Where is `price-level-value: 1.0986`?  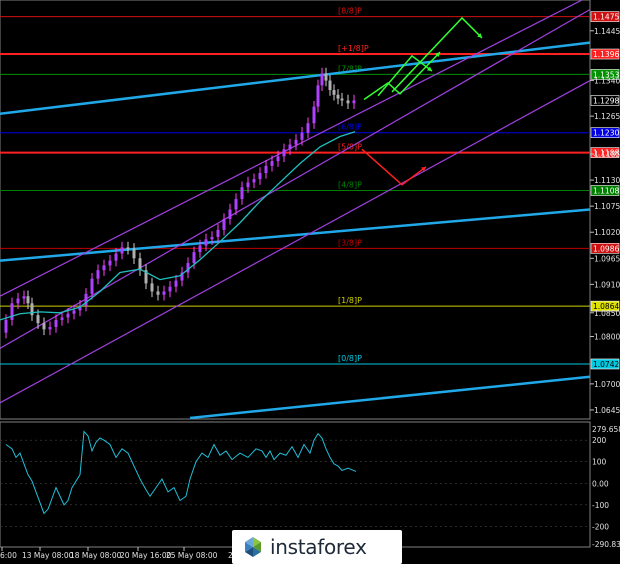 price-level-value: 1.0986 is located at coordinates (606, 248).